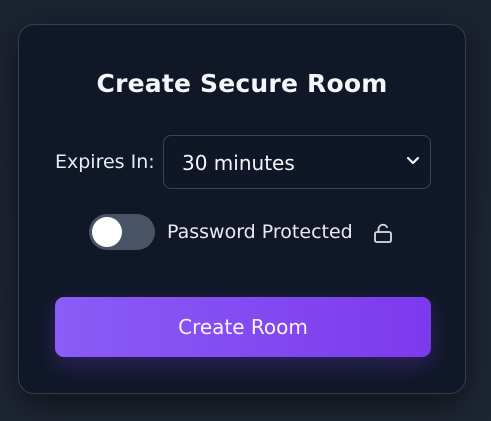 This screenshot has width=491, height=421. Describe the element at coordinates (383, 233) in the screenshot. I see `unlocked-icon` at that location.